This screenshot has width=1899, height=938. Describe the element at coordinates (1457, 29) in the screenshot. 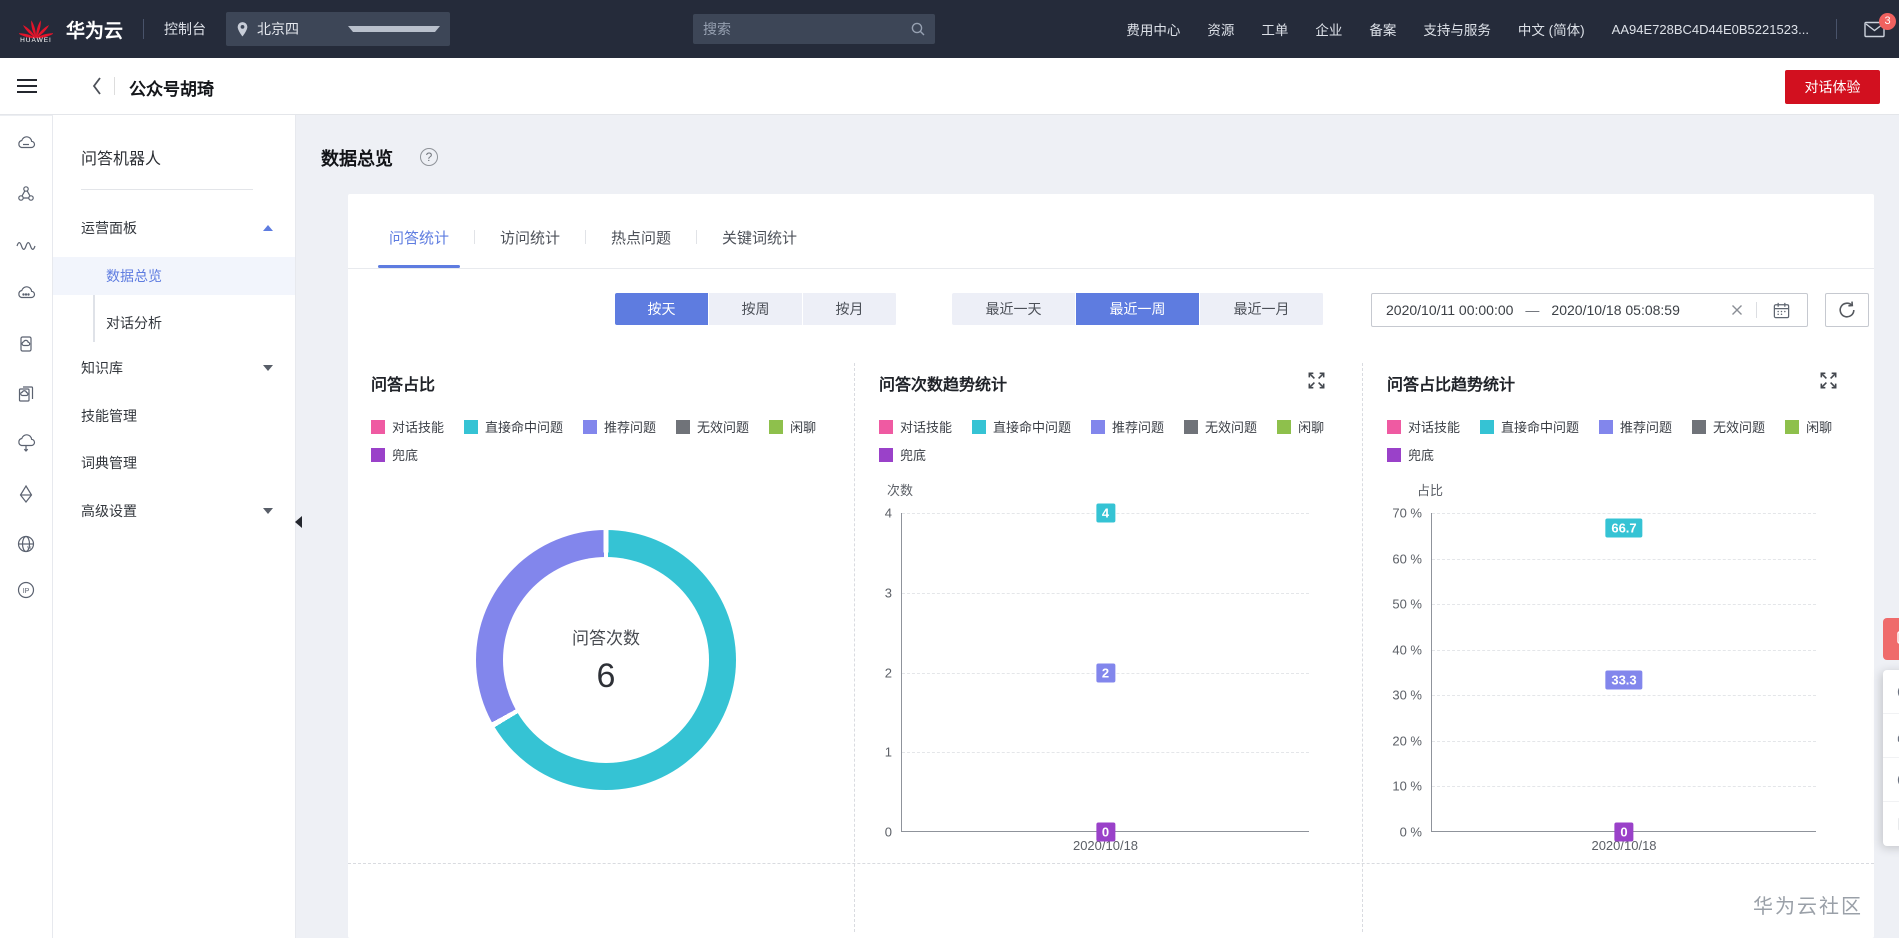

I see `nav-support: 支持与服务` at that location.